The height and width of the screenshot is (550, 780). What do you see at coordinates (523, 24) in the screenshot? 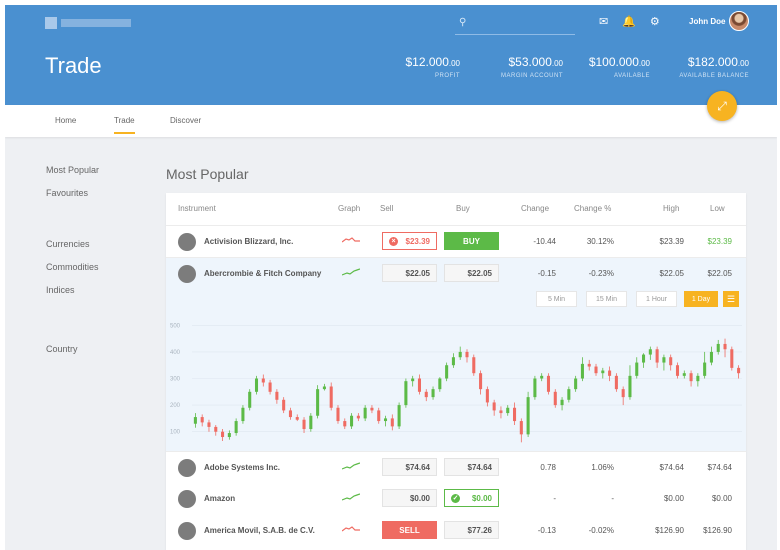
I see `search-input` at bounding box center [523, 24].